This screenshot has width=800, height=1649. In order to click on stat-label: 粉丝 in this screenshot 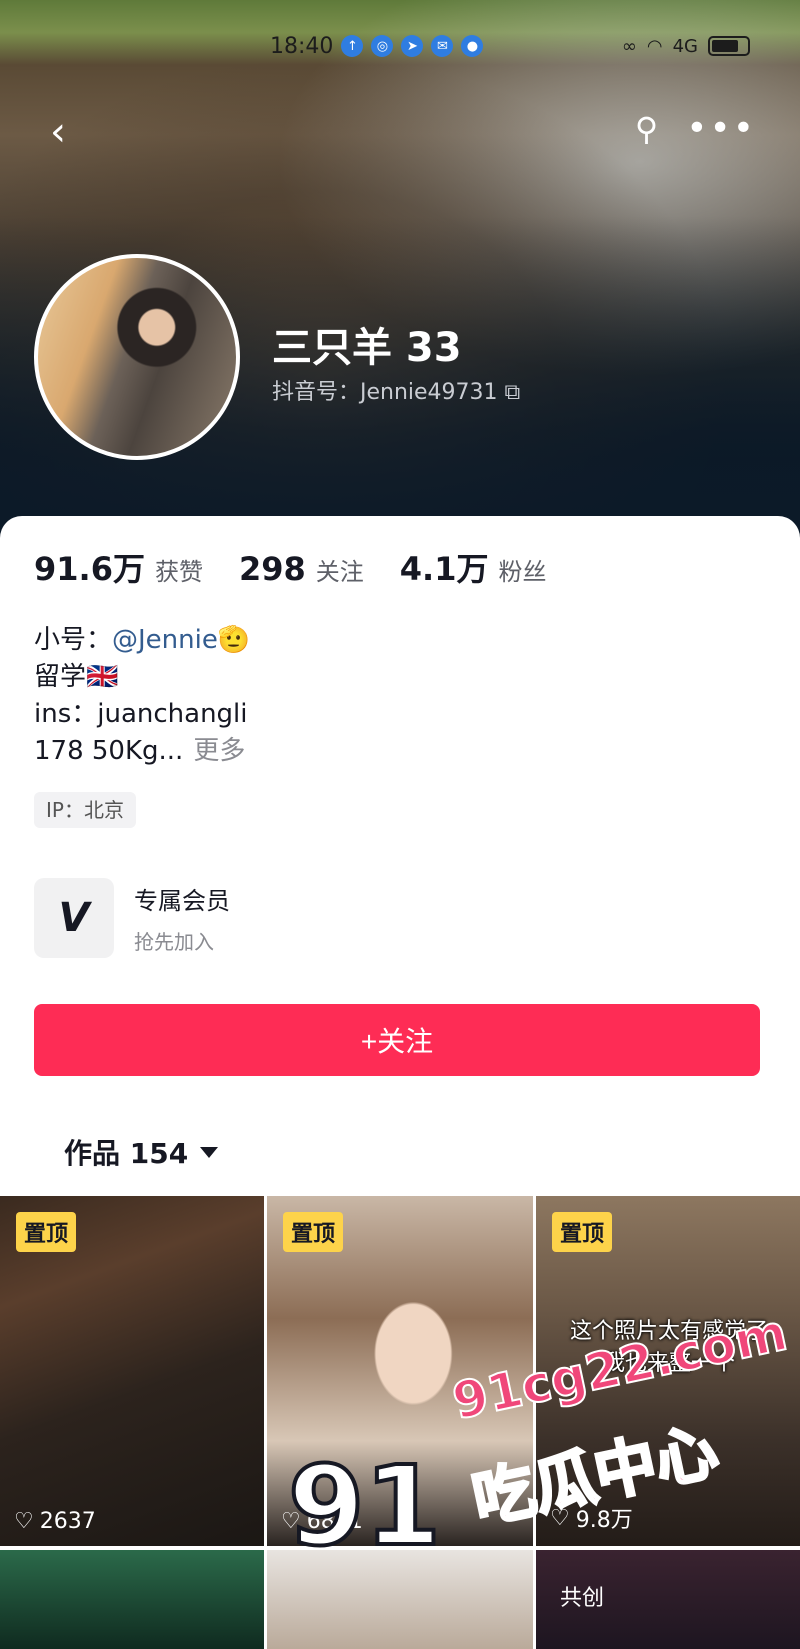, I will do `click(522, 572)`.